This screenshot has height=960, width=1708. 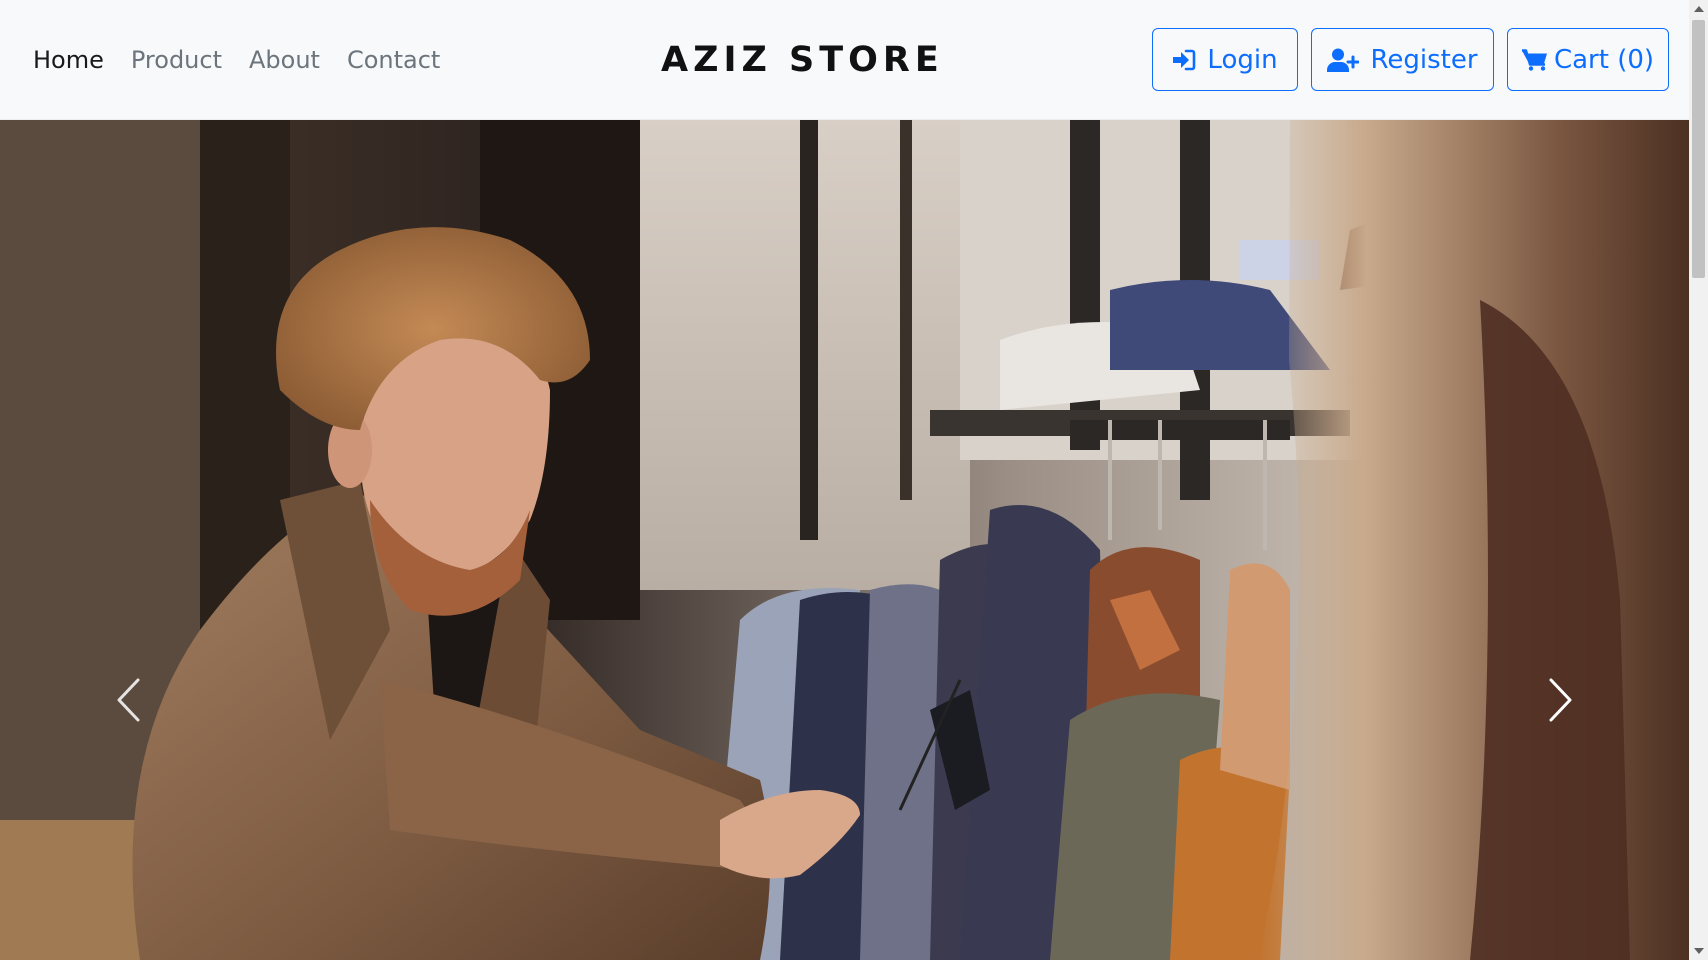 I want to click on nav-link-product: Product, so click(x=176, y=60).